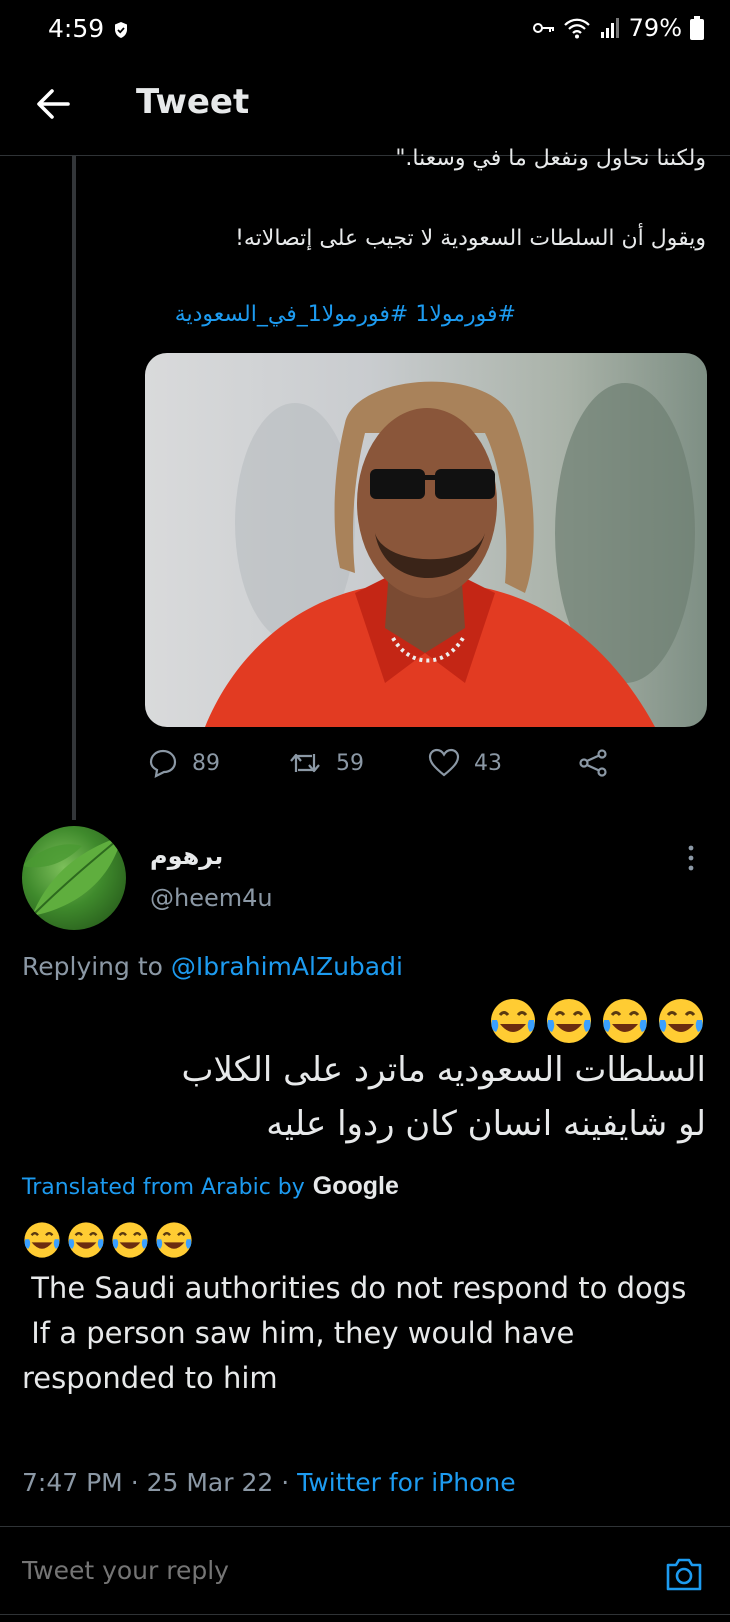 This screenshot has height=1622, width=730. I want to click on camera-icon, so click(684, 1574).